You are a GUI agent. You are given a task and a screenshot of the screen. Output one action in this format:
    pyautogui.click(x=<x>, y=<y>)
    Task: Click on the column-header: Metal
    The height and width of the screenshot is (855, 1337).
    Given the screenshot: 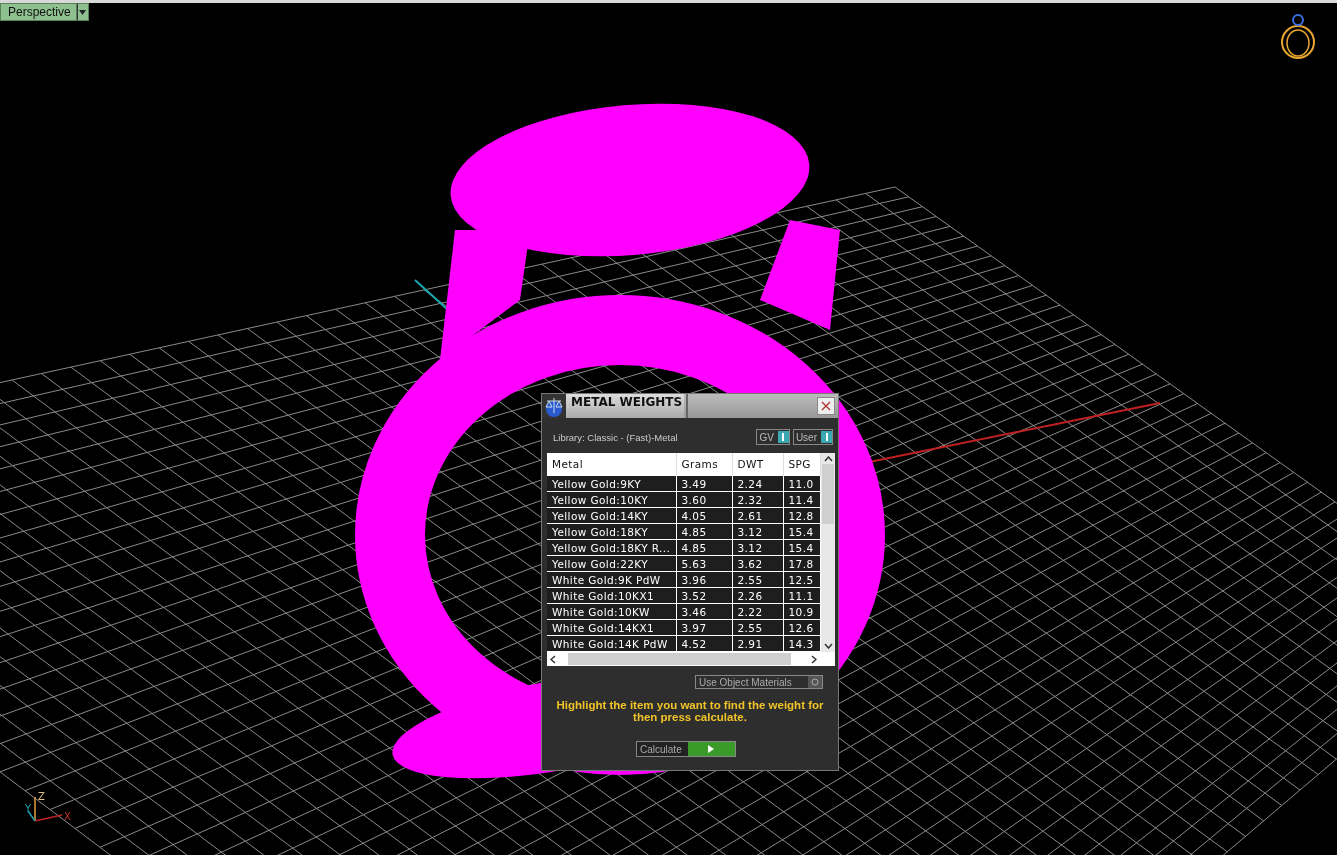 What is the action you would take?
    pyautogui.click(x=611, y=464)
    